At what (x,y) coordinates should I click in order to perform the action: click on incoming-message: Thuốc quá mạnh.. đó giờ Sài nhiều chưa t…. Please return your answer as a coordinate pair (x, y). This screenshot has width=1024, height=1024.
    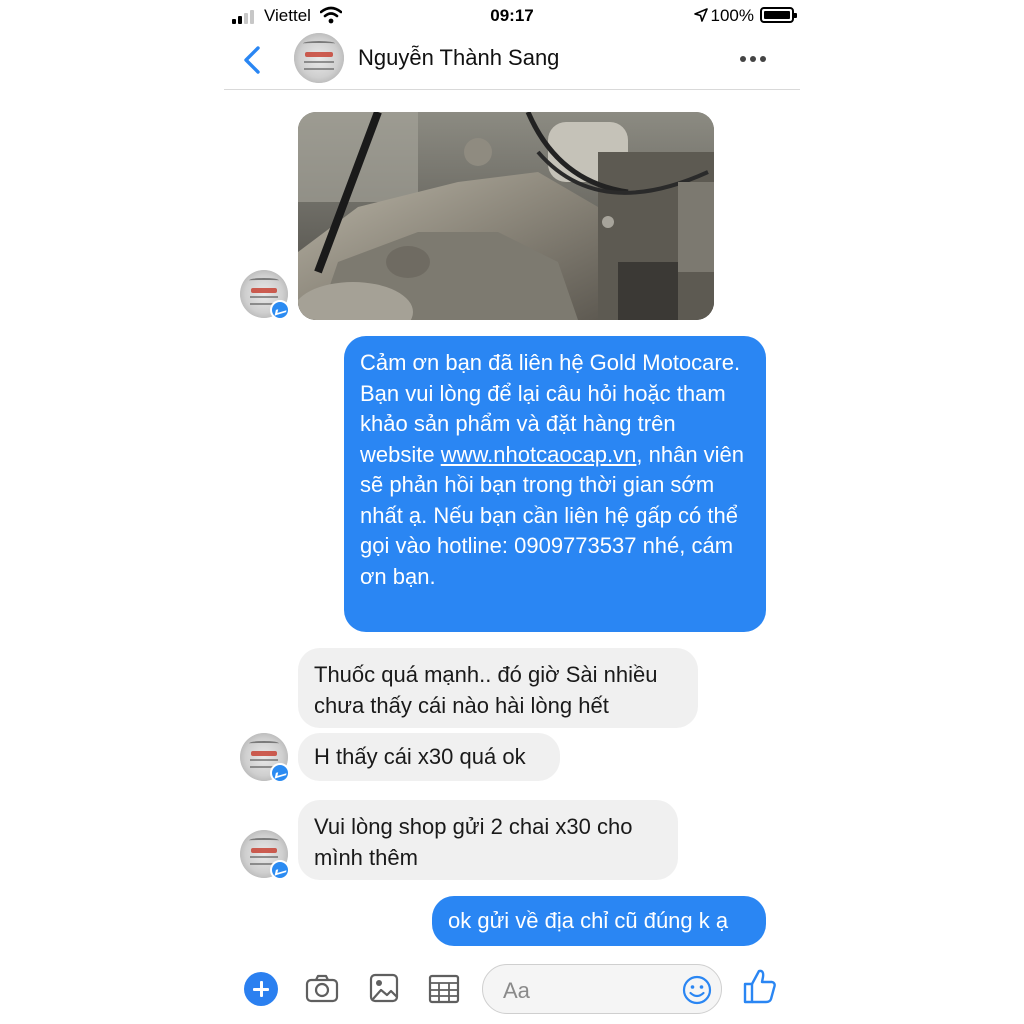
    Looking at the image, I should click on (498, 688).